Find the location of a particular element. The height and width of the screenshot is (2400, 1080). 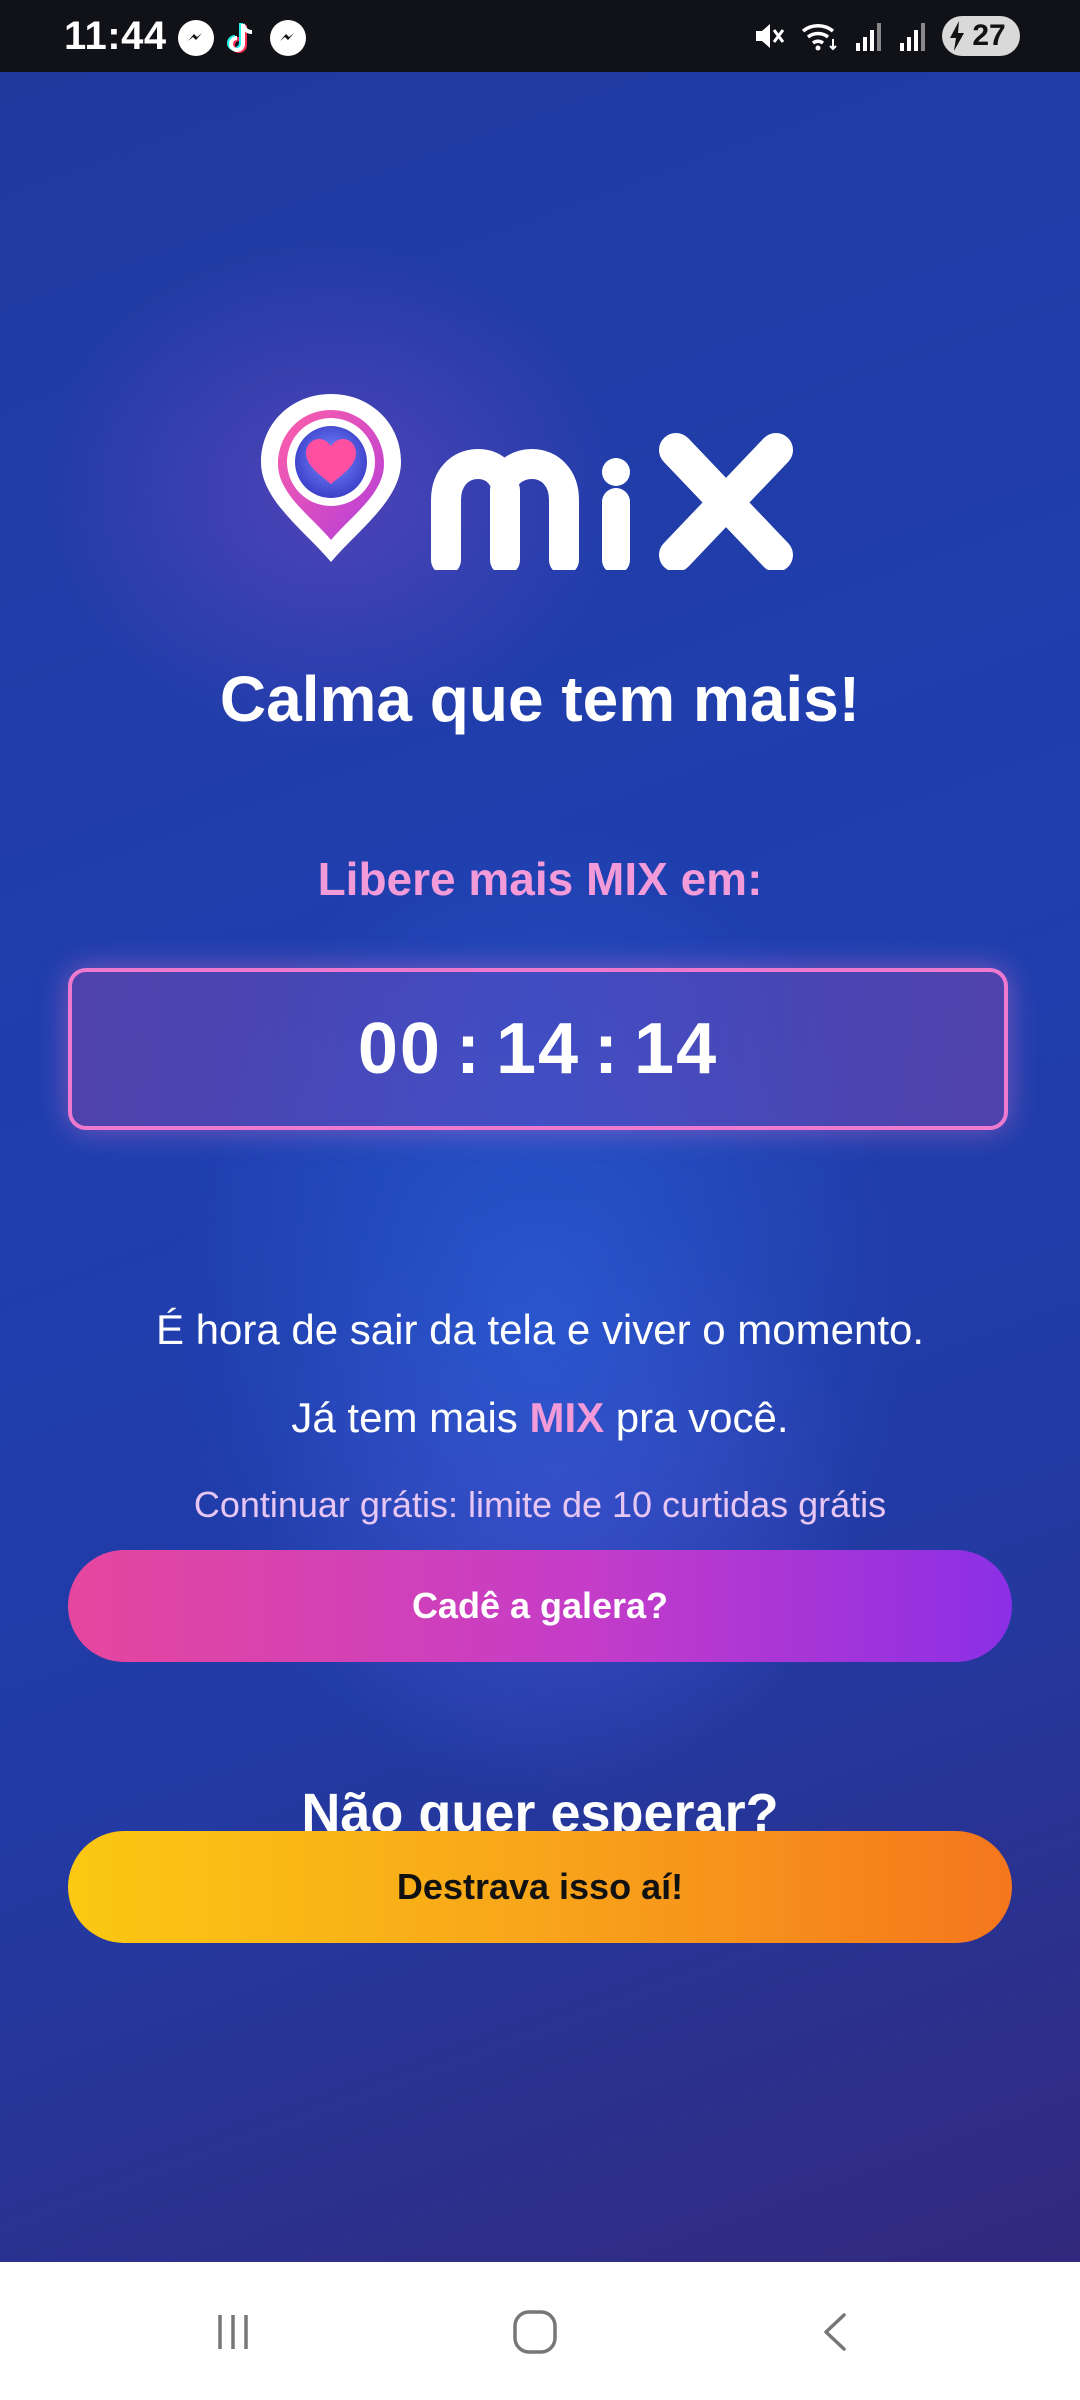

message-line: Já tem mais MIX pra você. is located at coordinates (540, 1418).